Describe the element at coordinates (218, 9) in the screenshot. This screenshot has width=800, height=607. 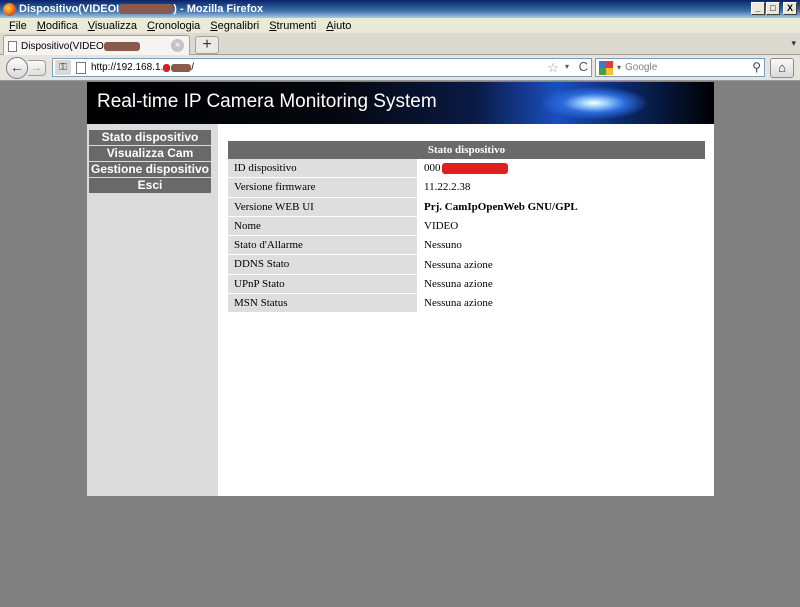
I see `window-title-suffix: ) - Mozilla Firefox` at that location.